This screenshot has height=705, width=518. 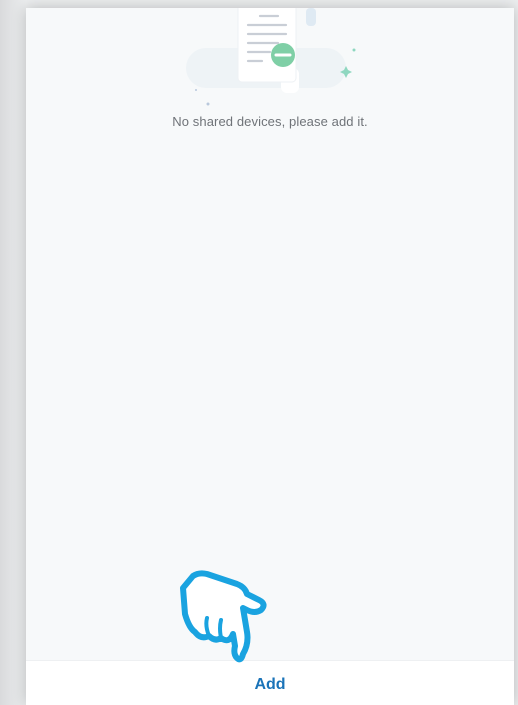 I want to click on hand-pointer-icon, so click(x=223, y=616).